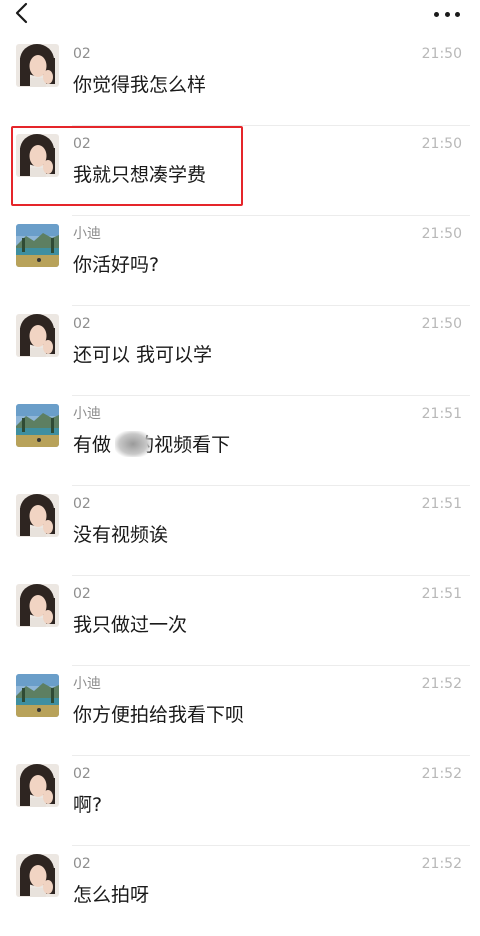 The height and width of the screenshot is (936, 480). I want to click on message-text: 没有视频诶, so click(121, 535).